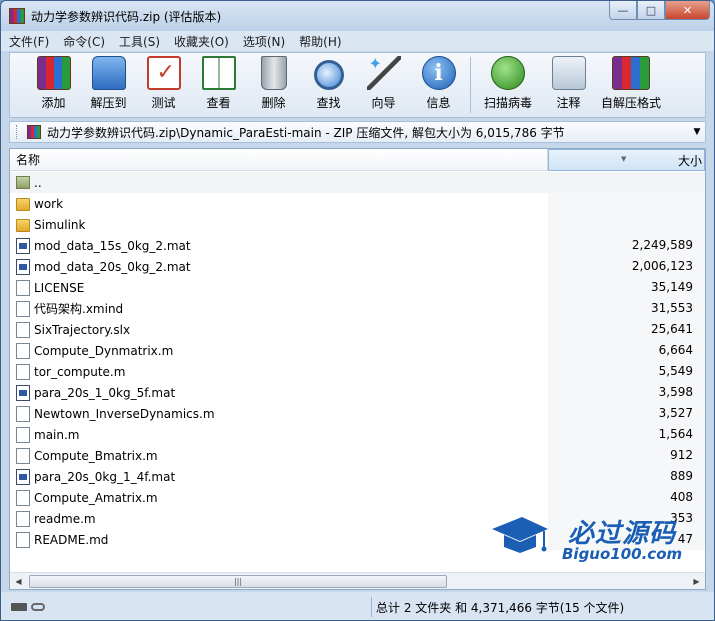  I want to click on file-name-cell: mod_data_20s_0kg_2.mat, so click(279, 266).